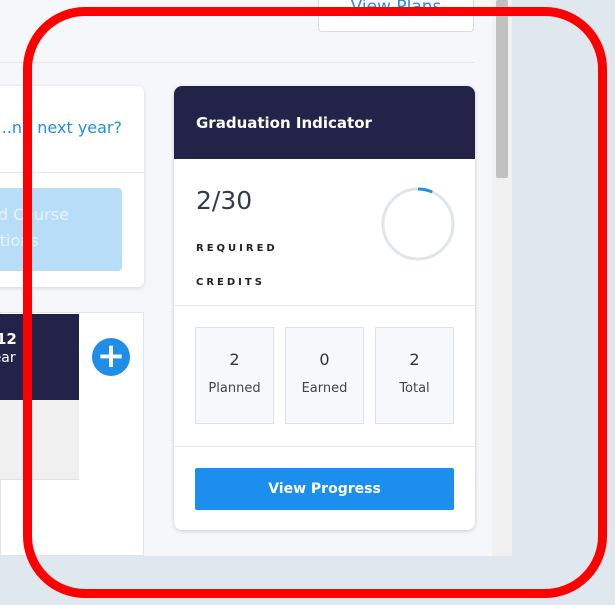 This screenshot has width=615, height=605. Describe the element at coordinates (237, 62) in the screenshot. I see `header-divider` at that location.